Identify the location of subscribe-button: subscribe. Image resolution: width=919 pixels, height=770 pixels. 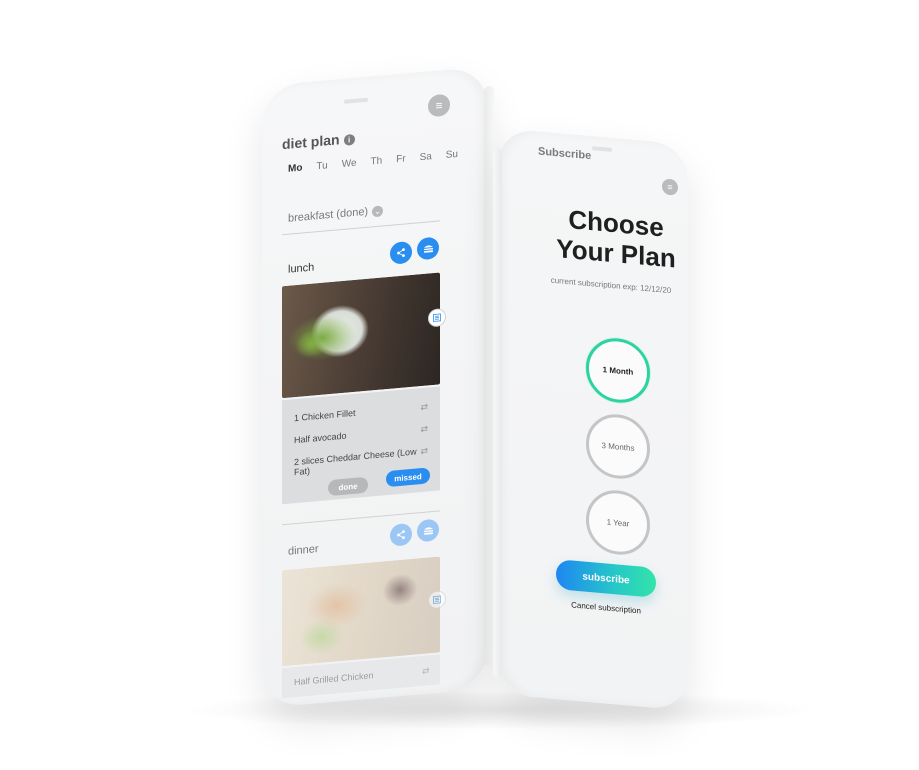
(606, 578).